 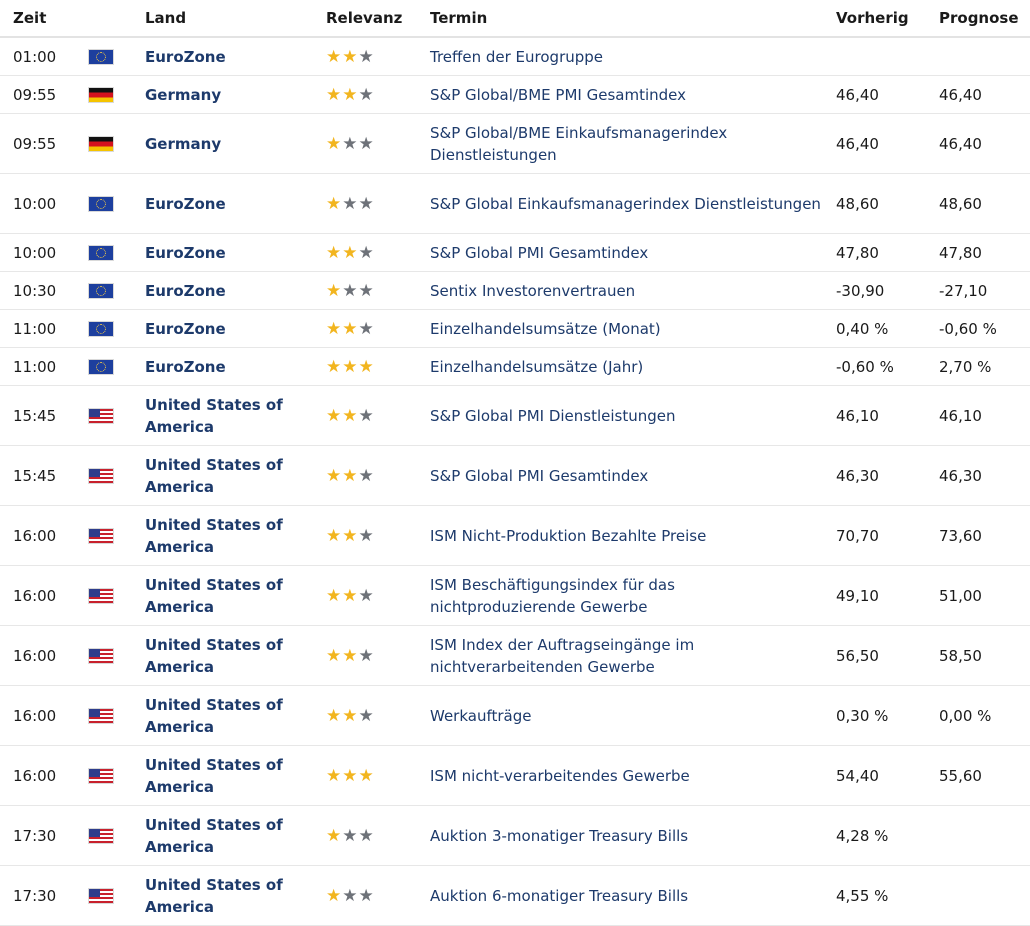 What do you see at coordinates (103, 19) in the screenshot?
I see `column-header-flag` at bounding box center [103, 19].